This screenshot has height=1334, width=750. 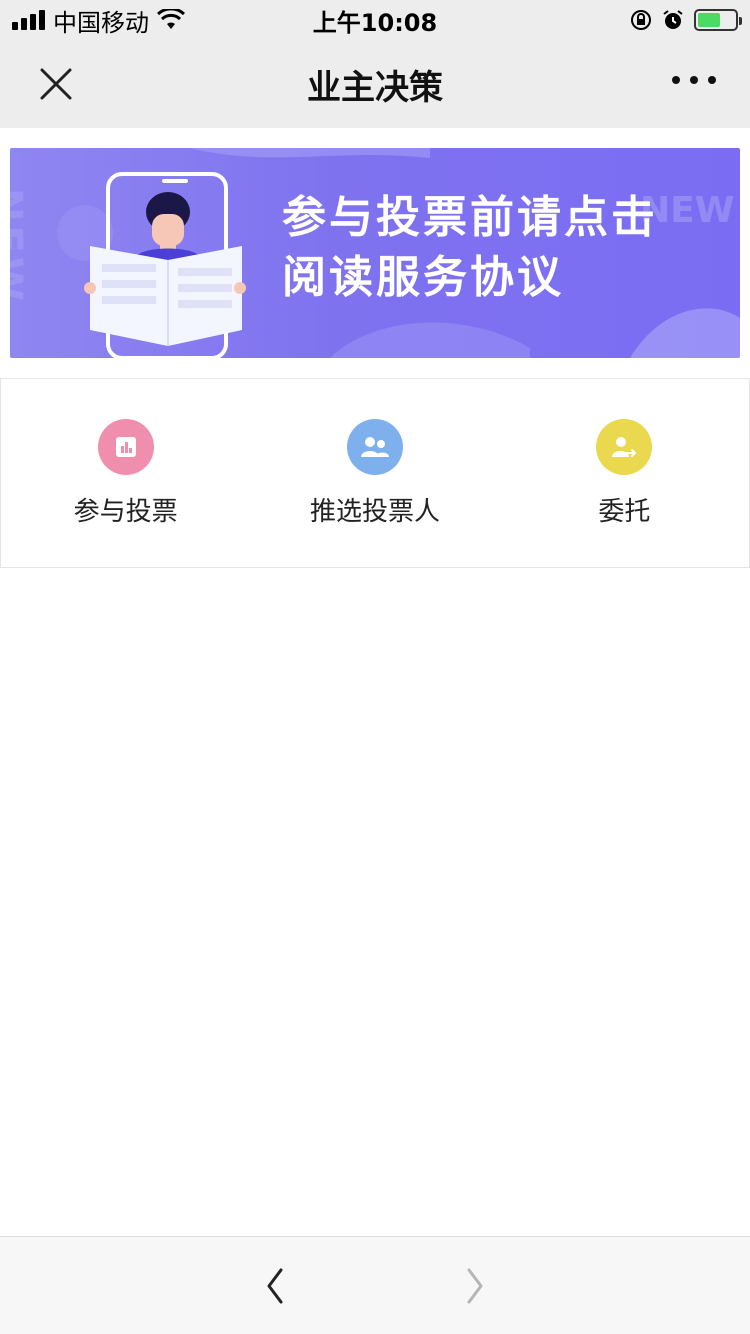 I want to click on battery-icon, so click(x=718, y=20).